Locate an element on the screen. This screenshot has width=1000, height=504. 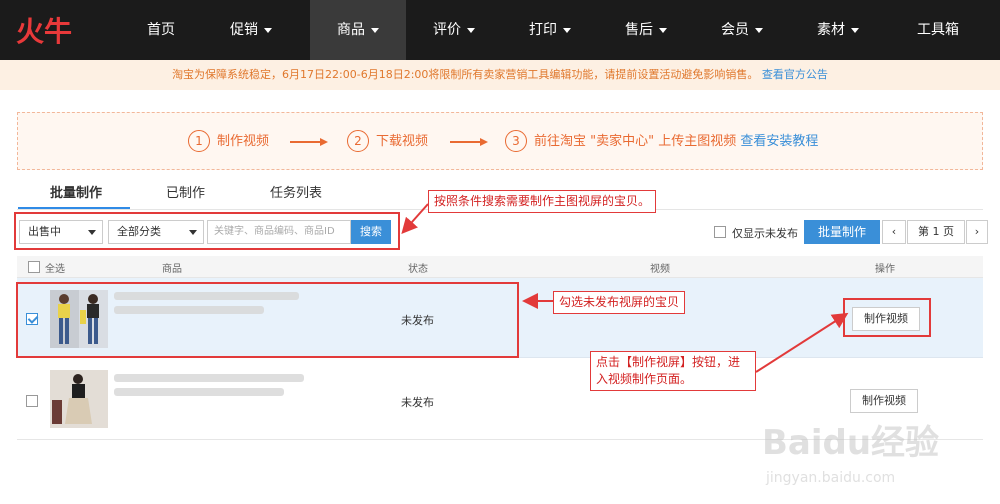
step-1: 1 制作视频 is located at coordinates (228, 142).